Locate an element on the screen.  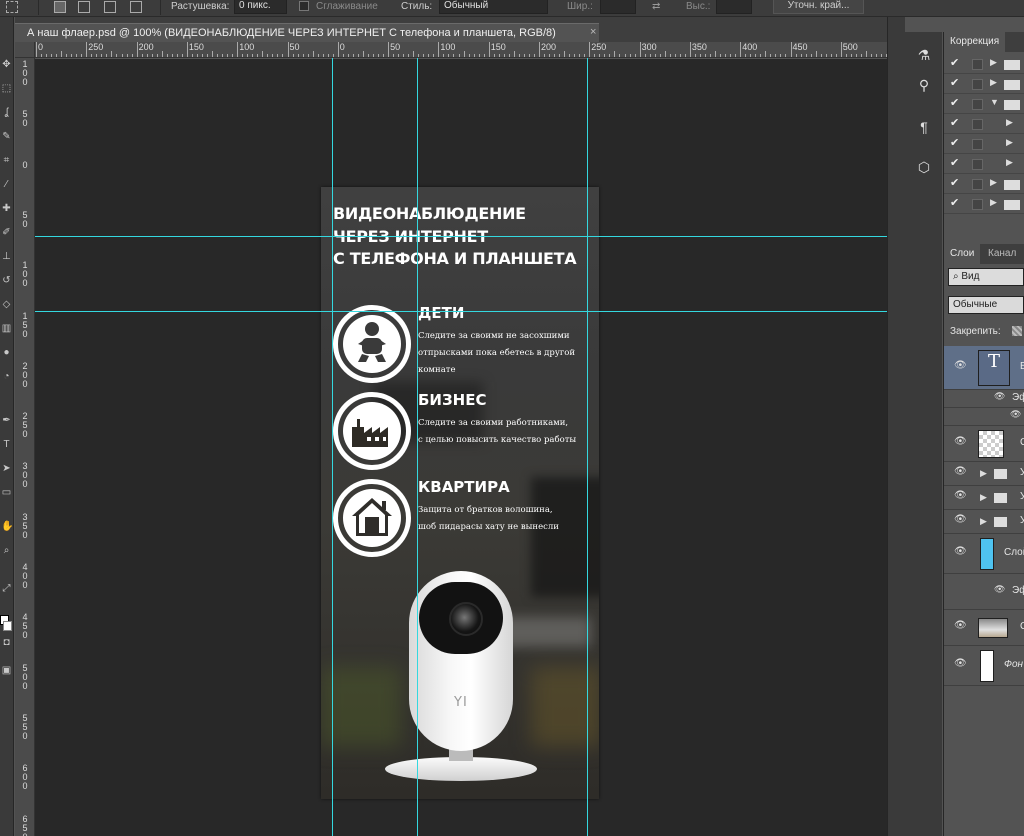
add-selection-icon is located at coordinates (84, 7).